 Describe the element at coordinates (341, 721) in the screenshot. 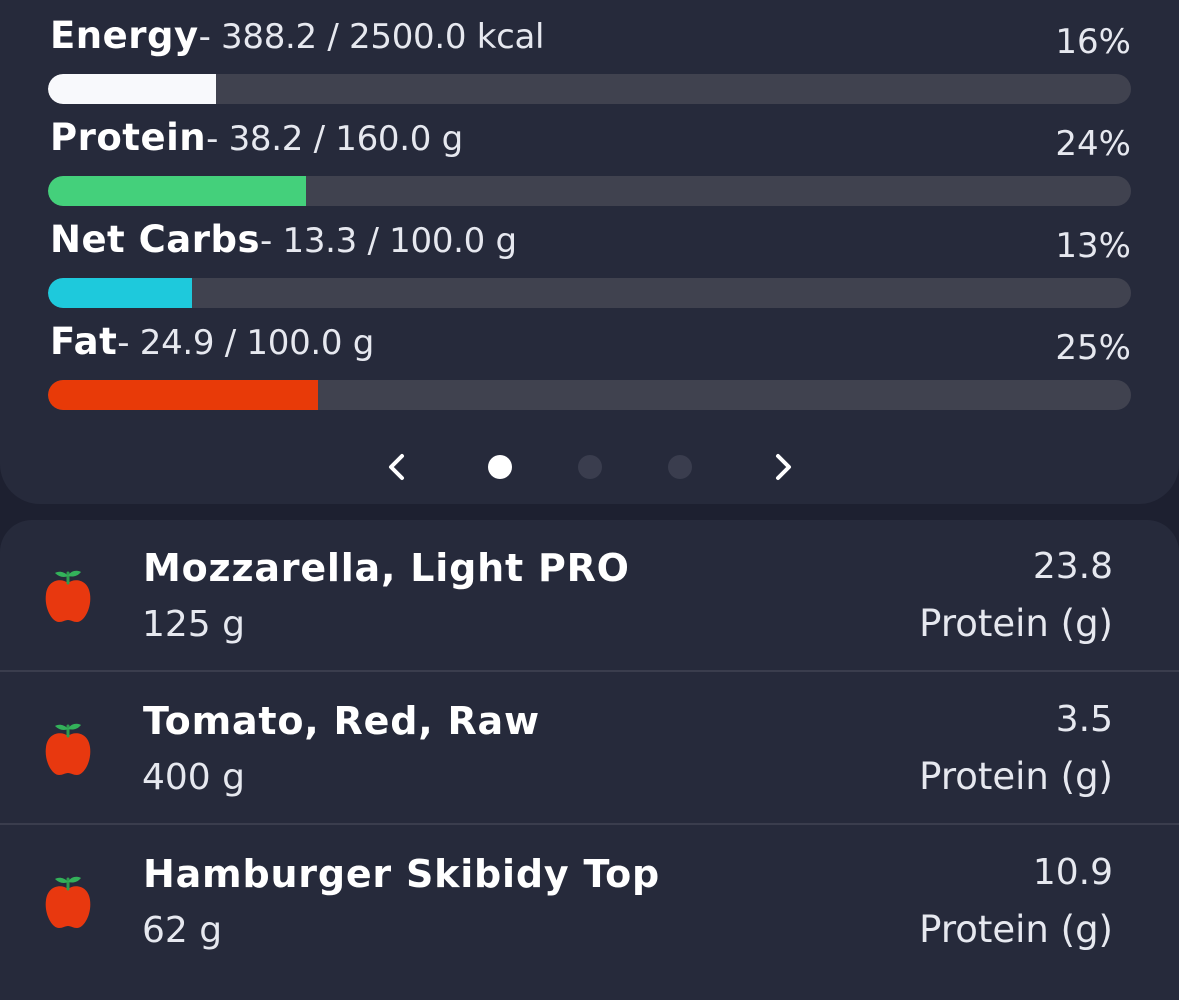

I see `food-name: Tomato, Red, Raw` at that location.